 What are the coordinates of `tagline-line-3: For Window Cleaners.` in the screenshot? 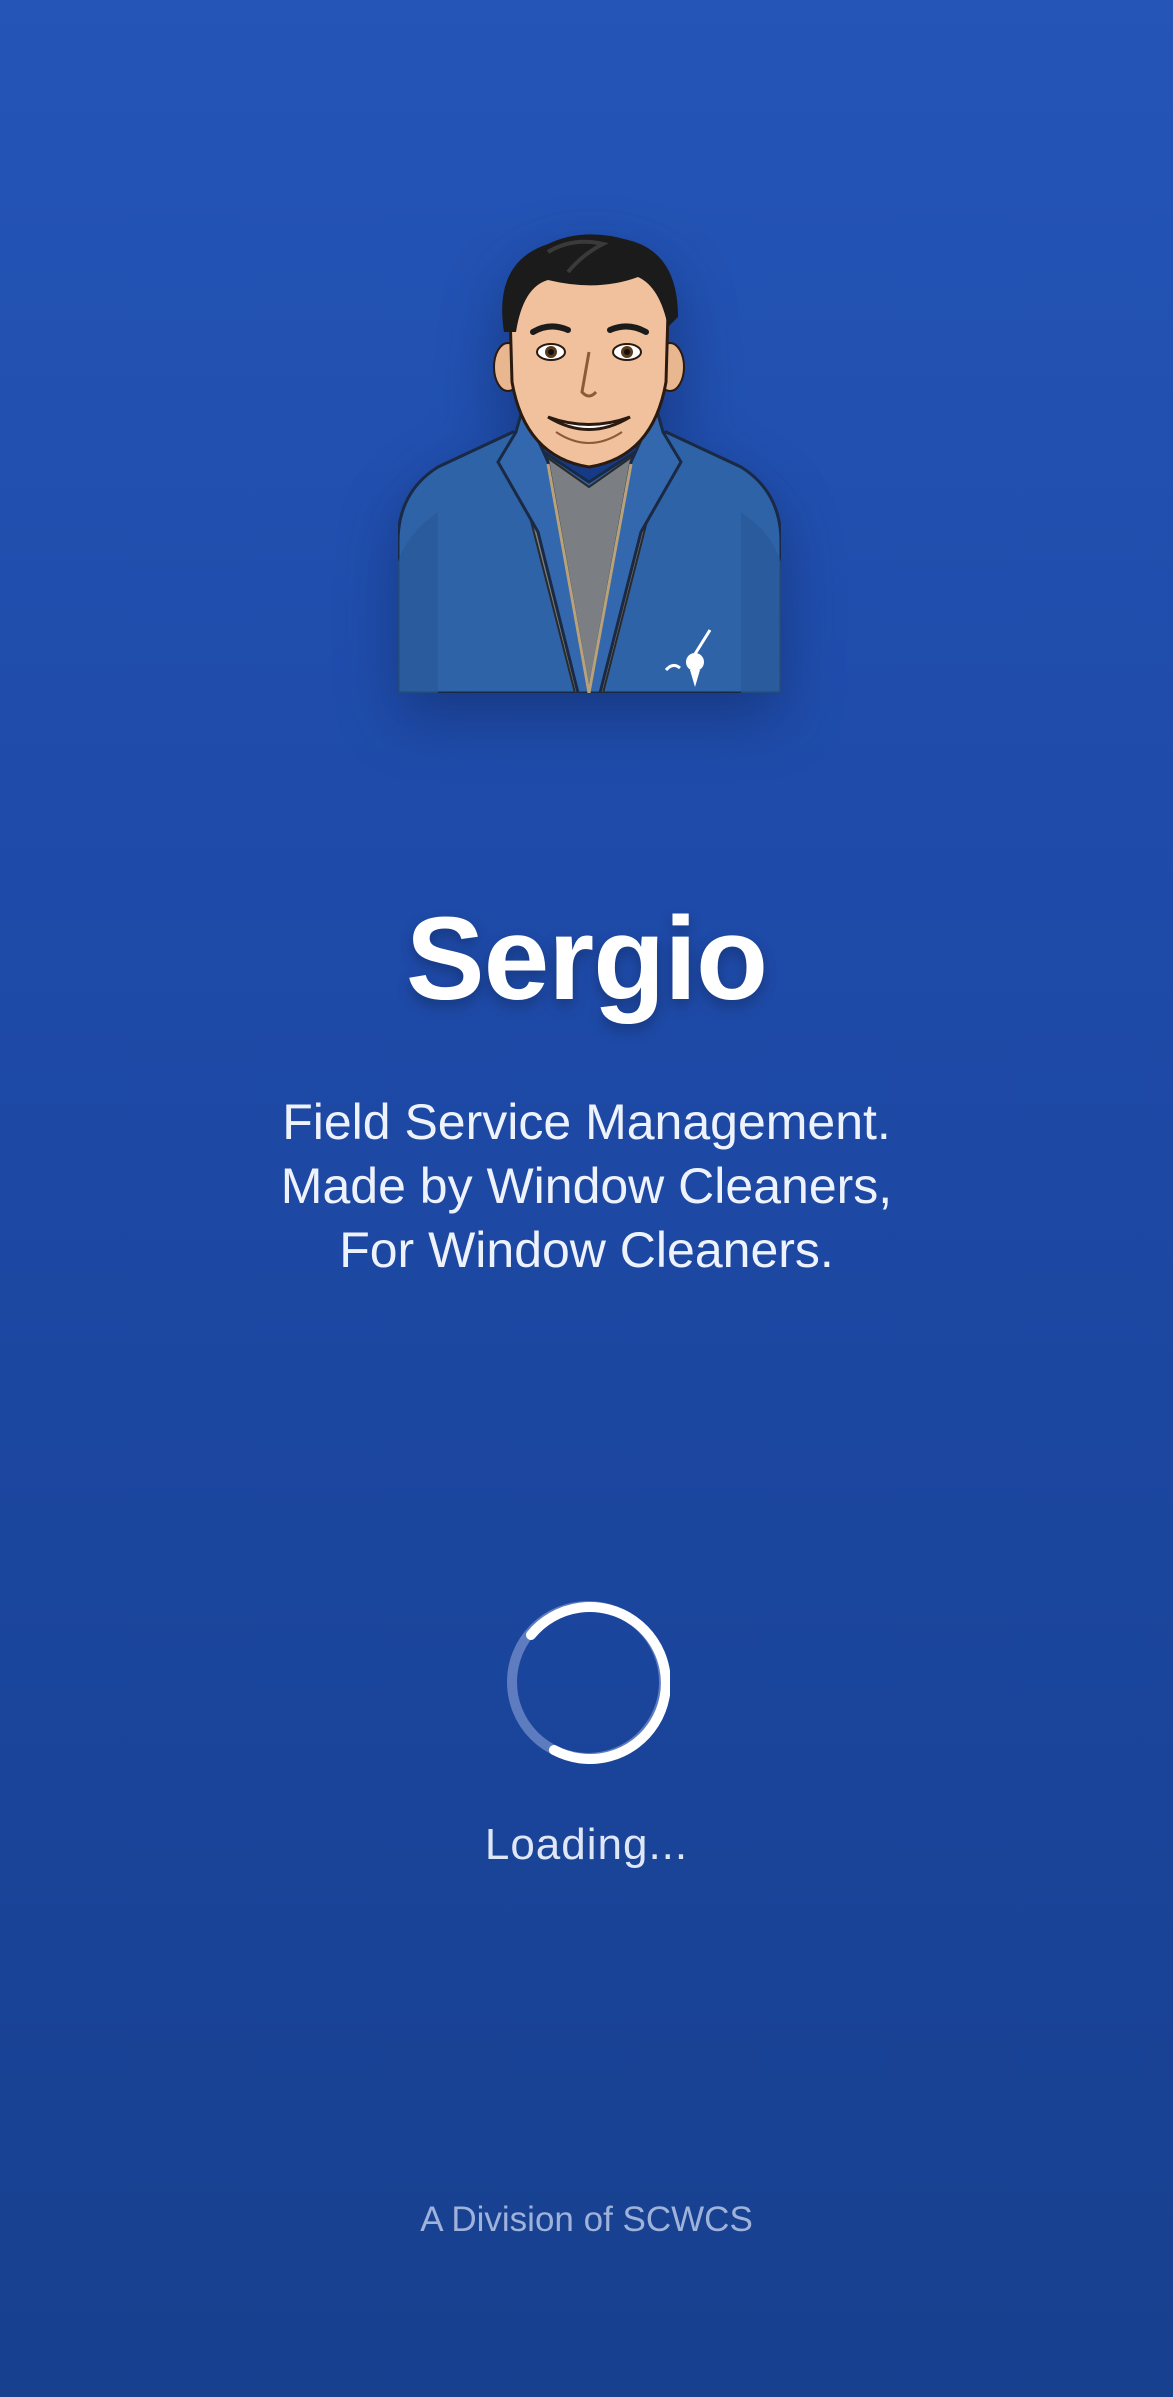 It's located at (586, 1250).